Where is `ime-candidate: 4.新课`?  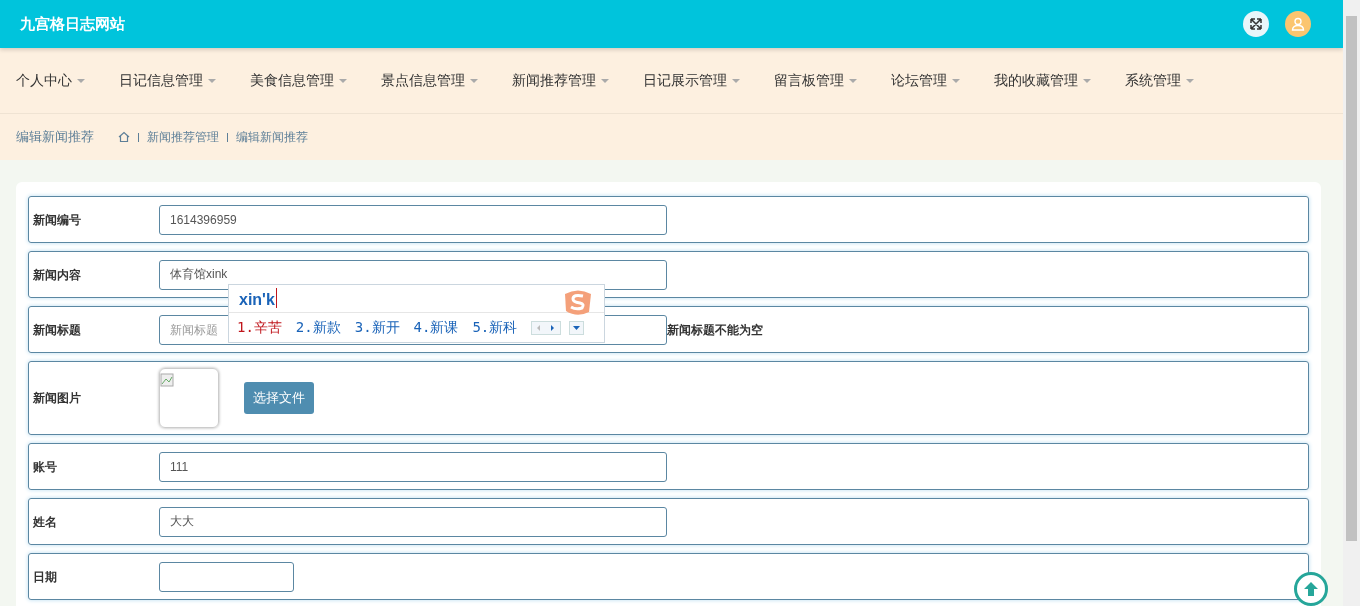 ime-candidate: 4.新课 is located at coordinates (436, 327).